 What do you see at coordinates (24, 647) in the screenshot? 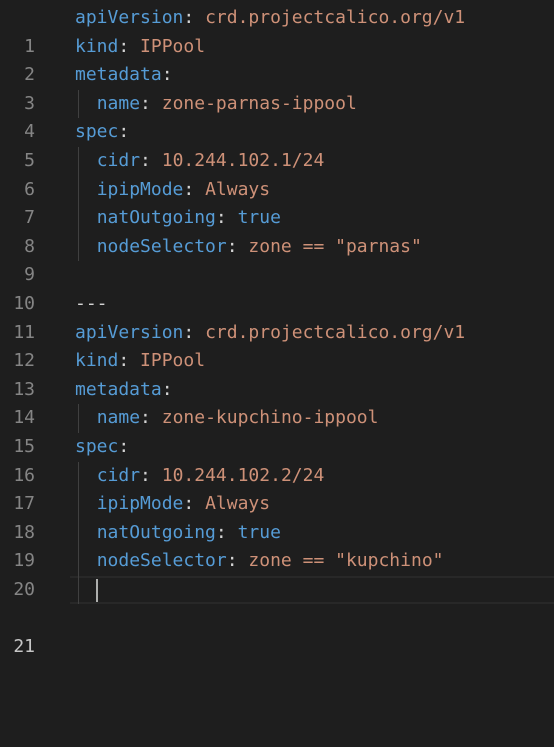
I see `line-number: 21` at bounding box center [24, 647].